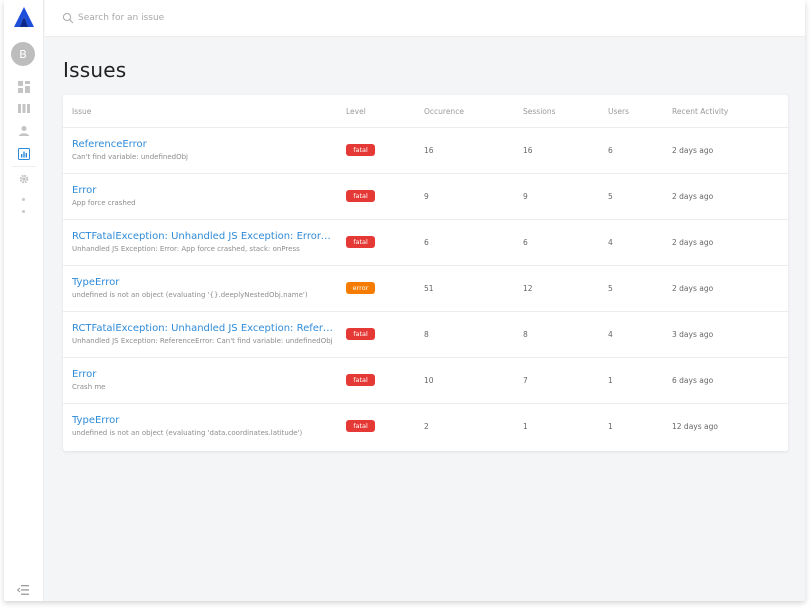 The width and height of the screenshot is (812, 611). Describe the element at coordinates (693, 334) in the screenshot. I see `recent-activity-cell: 3 days ago` at that location.